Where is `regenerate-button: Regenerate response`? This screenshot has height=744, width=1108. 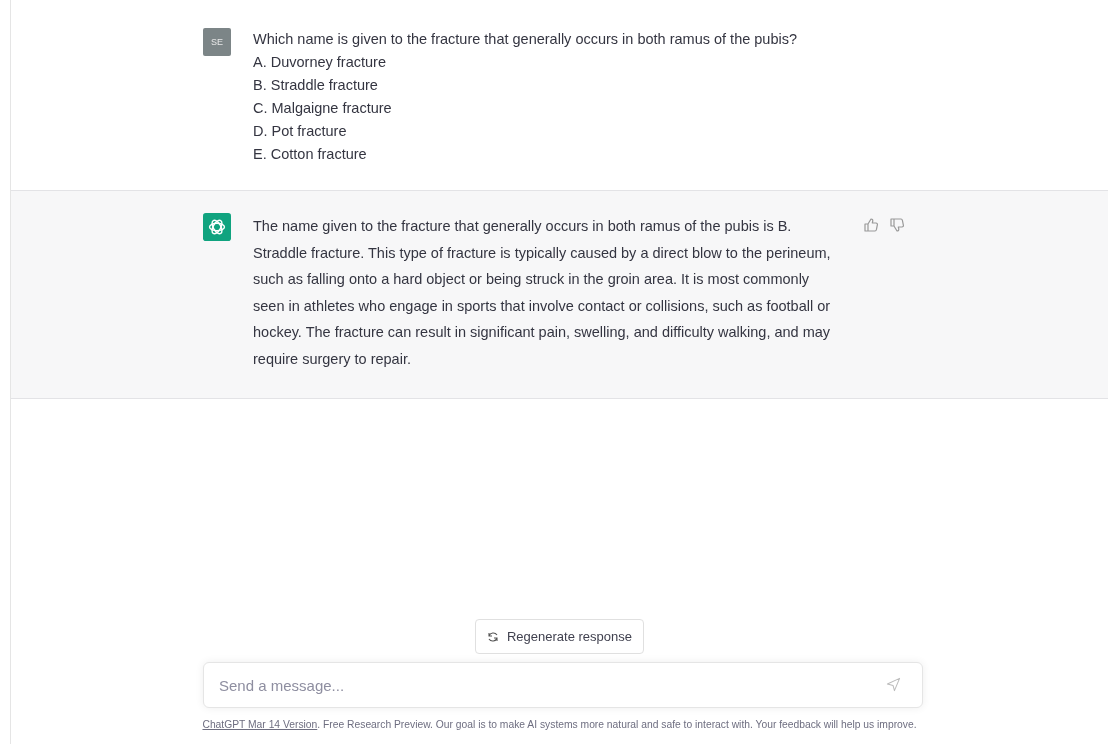
regenerate-button: Regenerate response is located at coordinates (559, 636).